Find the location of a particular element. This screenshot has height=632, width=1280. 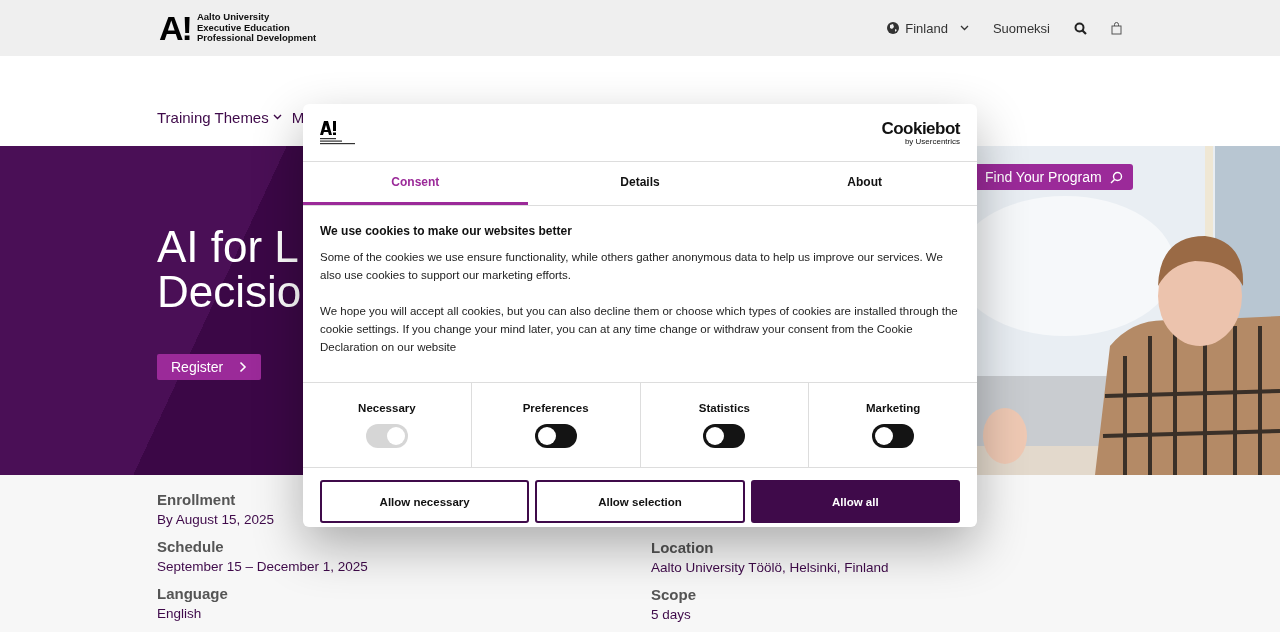

globe-icon is located at coordinates (893, 28).